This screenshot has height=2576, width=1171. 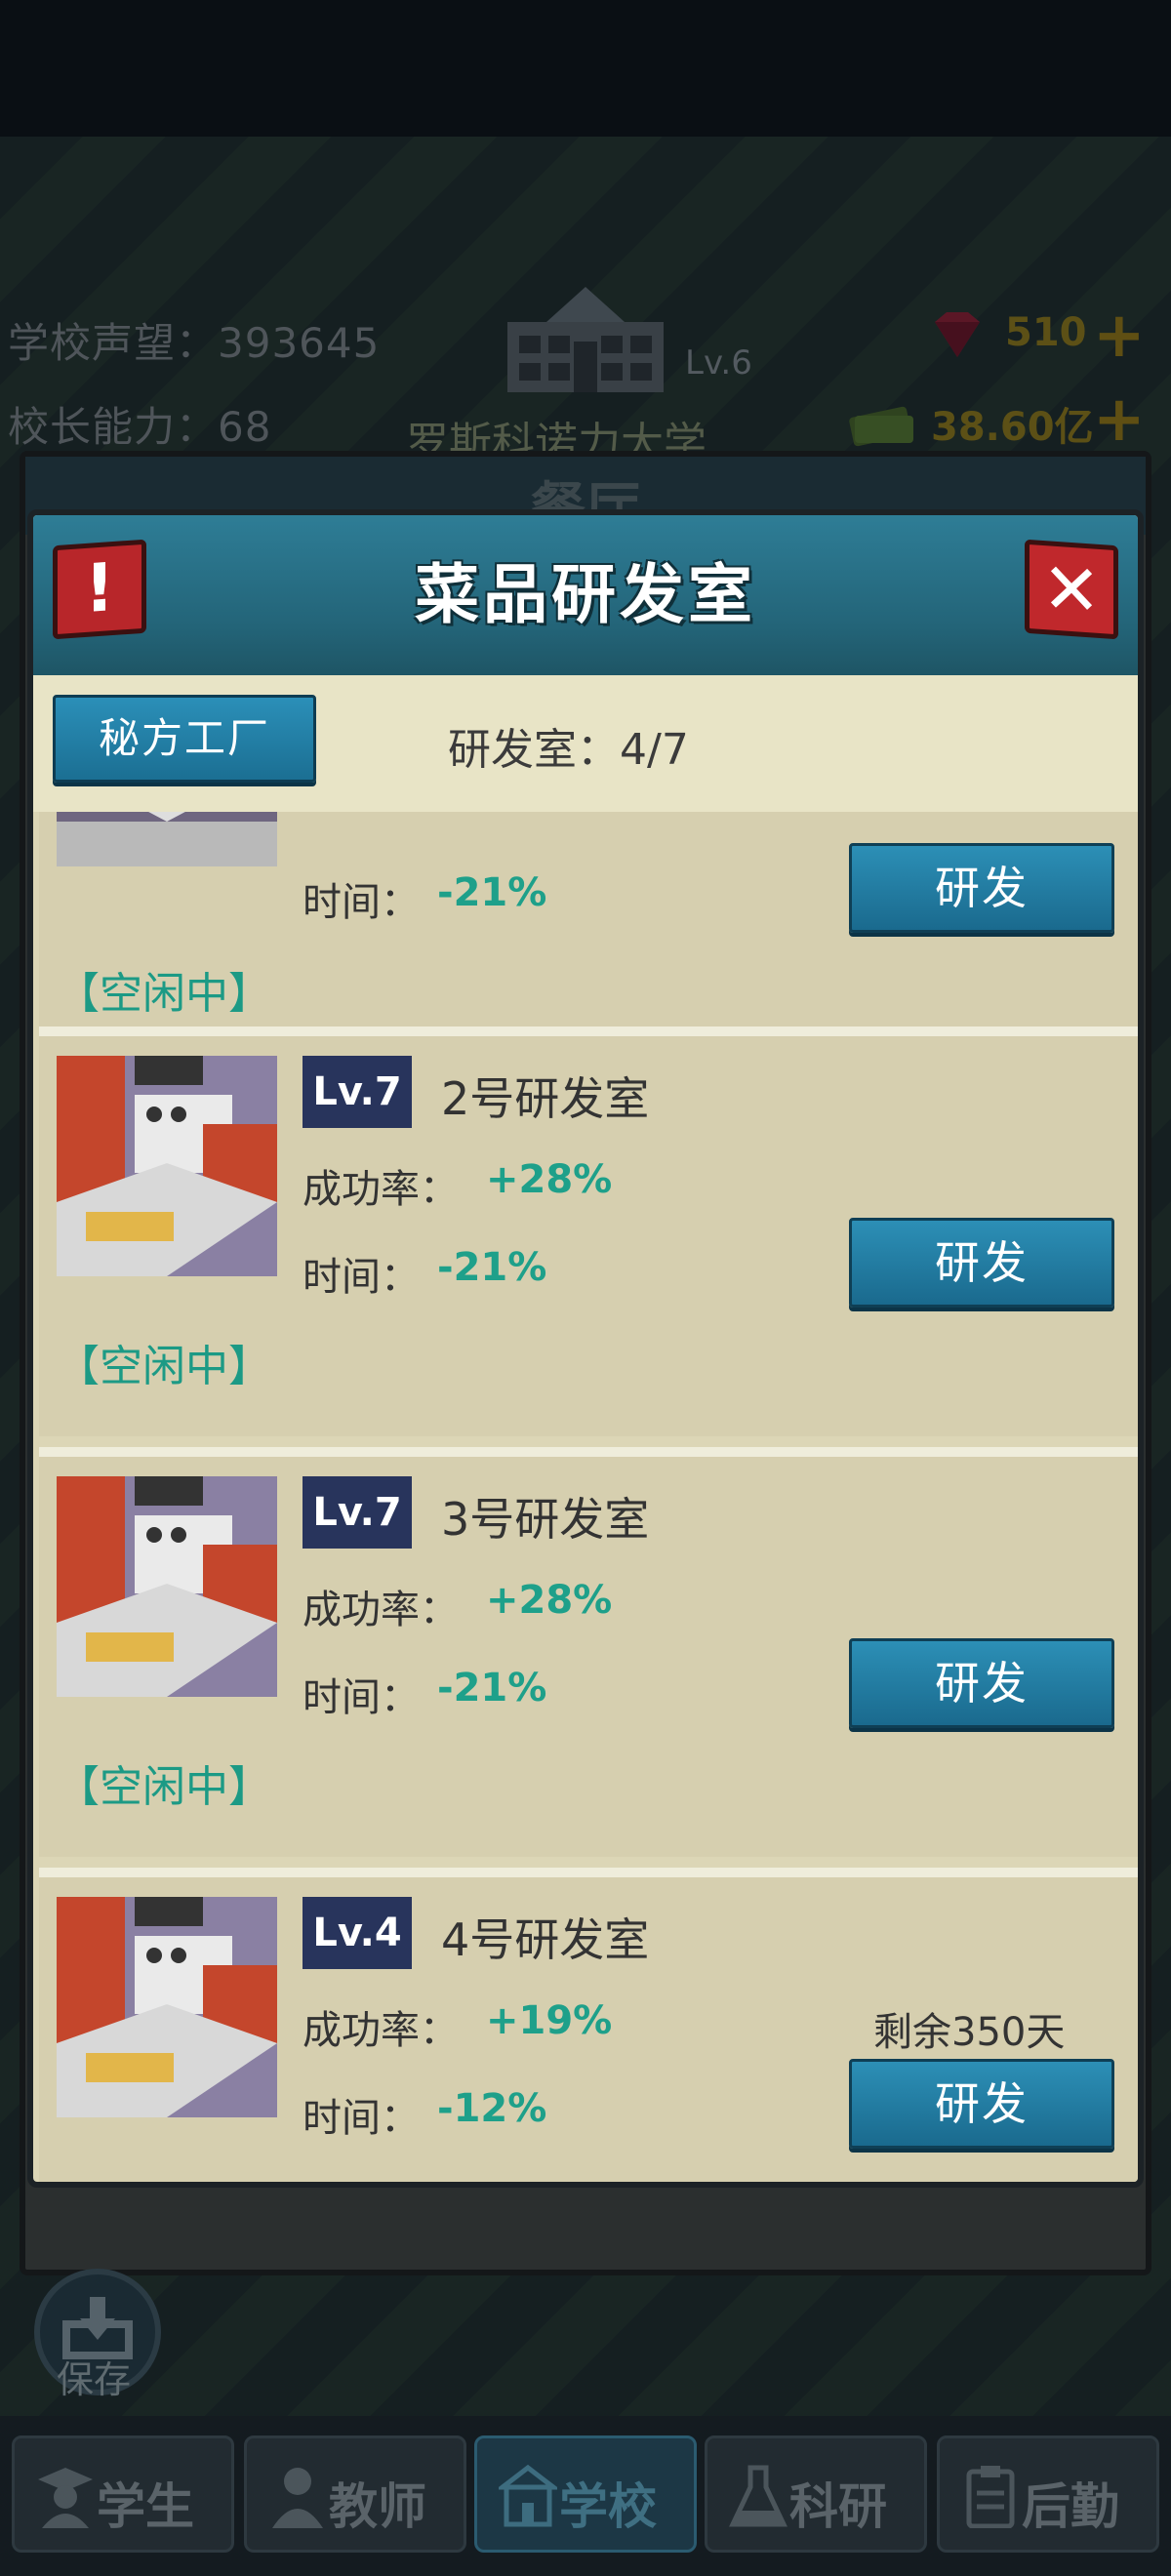 What do you see at coordinates (357, 1933) in the screenshot?
I see `level-badge: Lv.4` at bounding box center [357, 1933].